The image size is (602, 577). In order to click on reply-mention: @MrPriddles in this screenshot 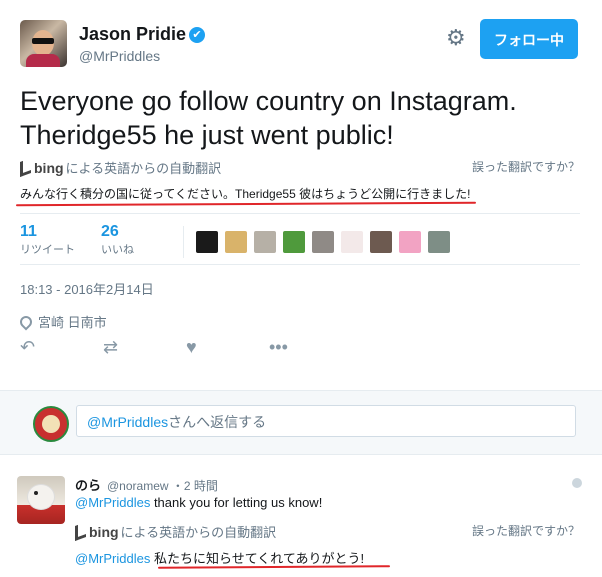, I will do `click(128, 422)`.